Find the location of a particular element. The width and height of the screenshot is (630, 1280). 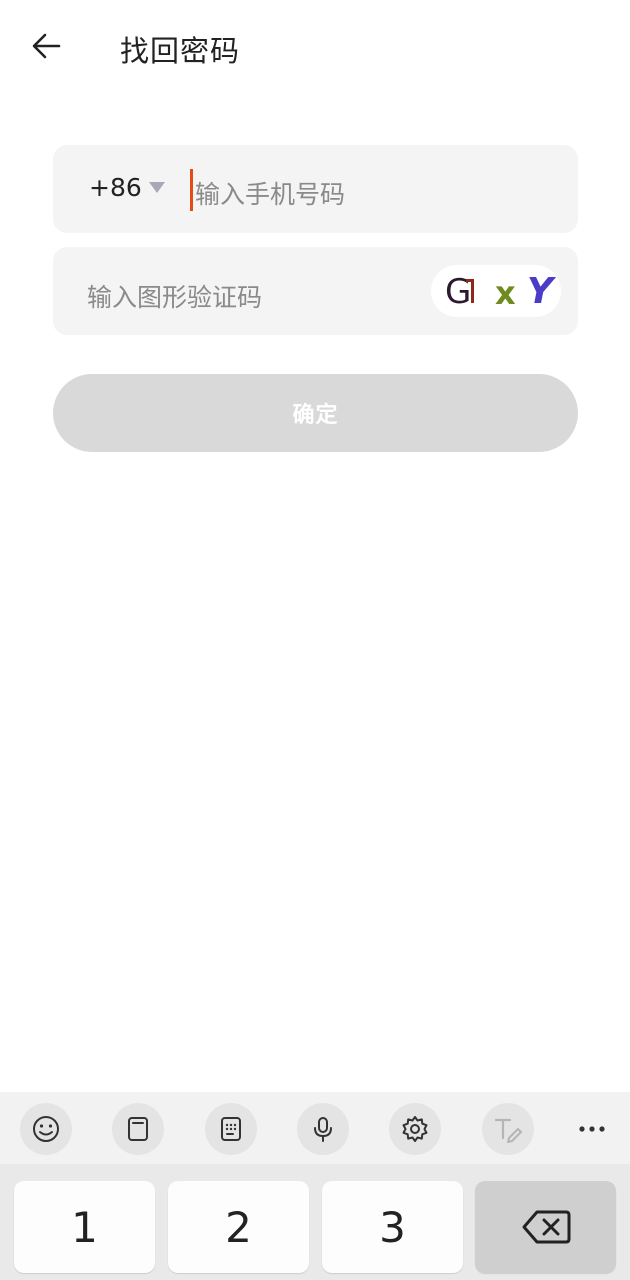

microphone-icon is located at coordinates (323, 1129).